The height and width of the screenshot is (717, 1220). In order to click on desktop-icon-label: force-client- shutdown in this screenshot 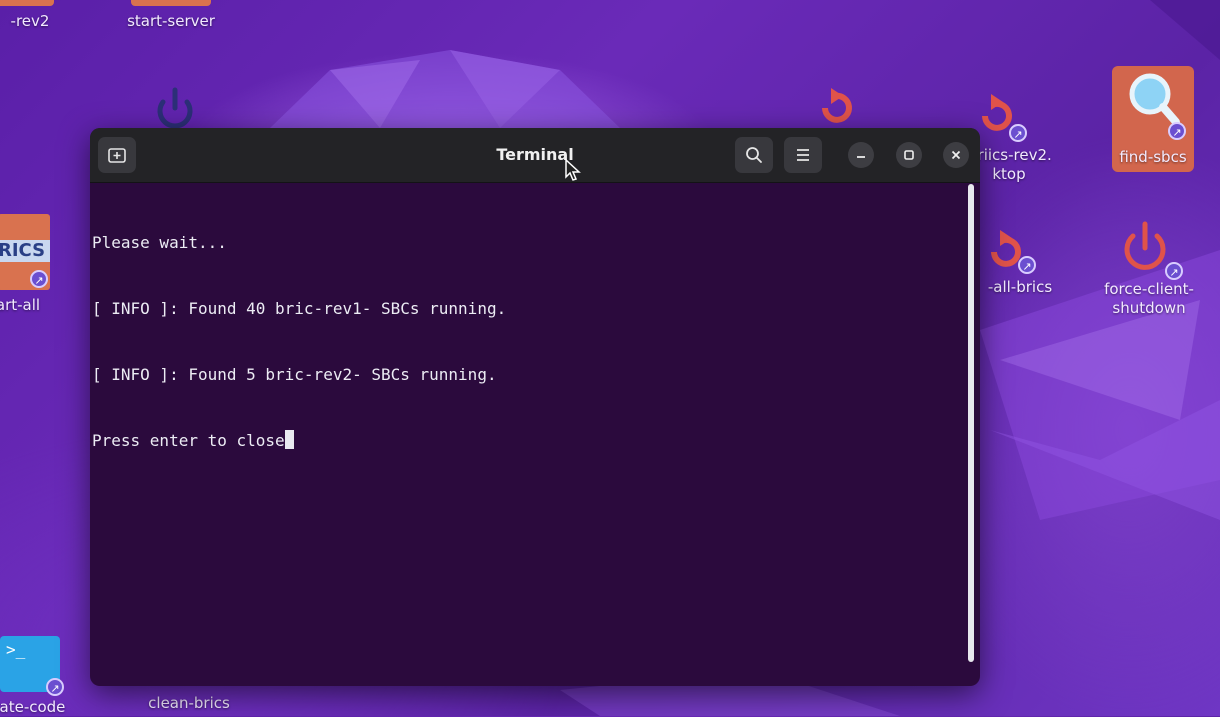, I will do `click(1149, 298)`.